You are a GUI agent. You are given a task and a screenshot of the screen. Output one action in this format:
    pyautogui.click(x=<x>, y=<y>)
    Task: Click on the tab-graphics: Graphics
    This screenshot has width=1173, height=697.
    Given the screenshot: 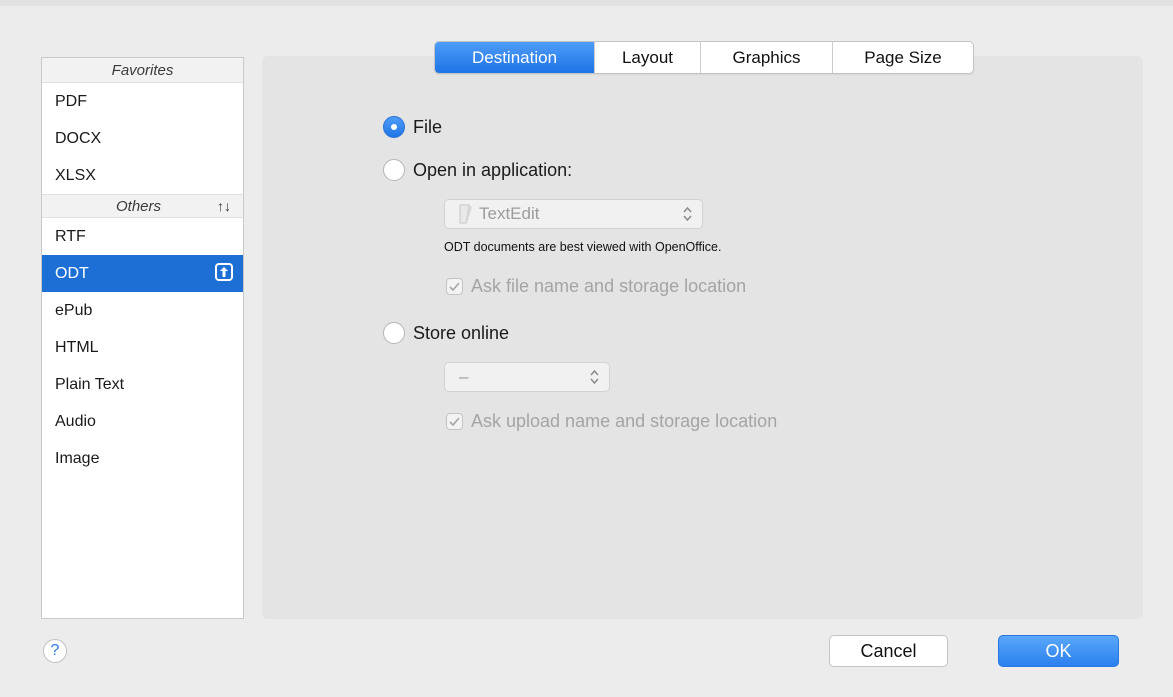 What is the action you would take?
    pyautogui.click(x=766, y=57)
    